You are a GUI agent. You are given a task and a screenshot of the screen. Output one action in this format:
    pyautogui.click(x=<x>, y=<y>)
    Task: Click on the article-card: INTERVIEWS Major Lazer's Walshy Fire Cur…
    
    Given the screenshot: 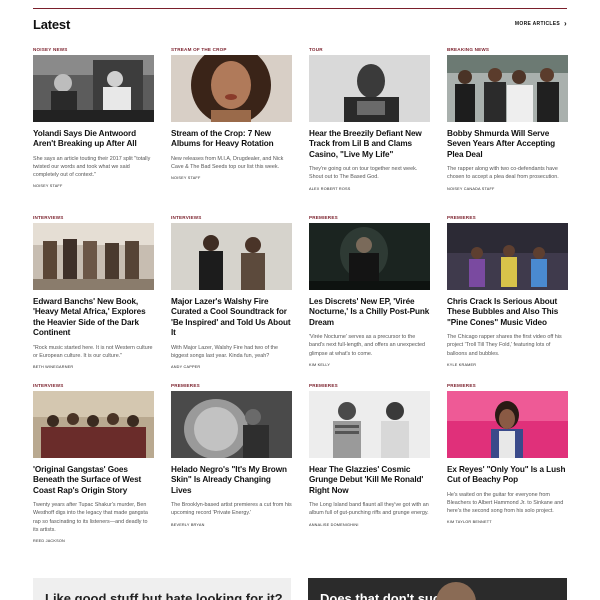 What is the action you would take?
    pyautogui.click(x=231, y=298)
    